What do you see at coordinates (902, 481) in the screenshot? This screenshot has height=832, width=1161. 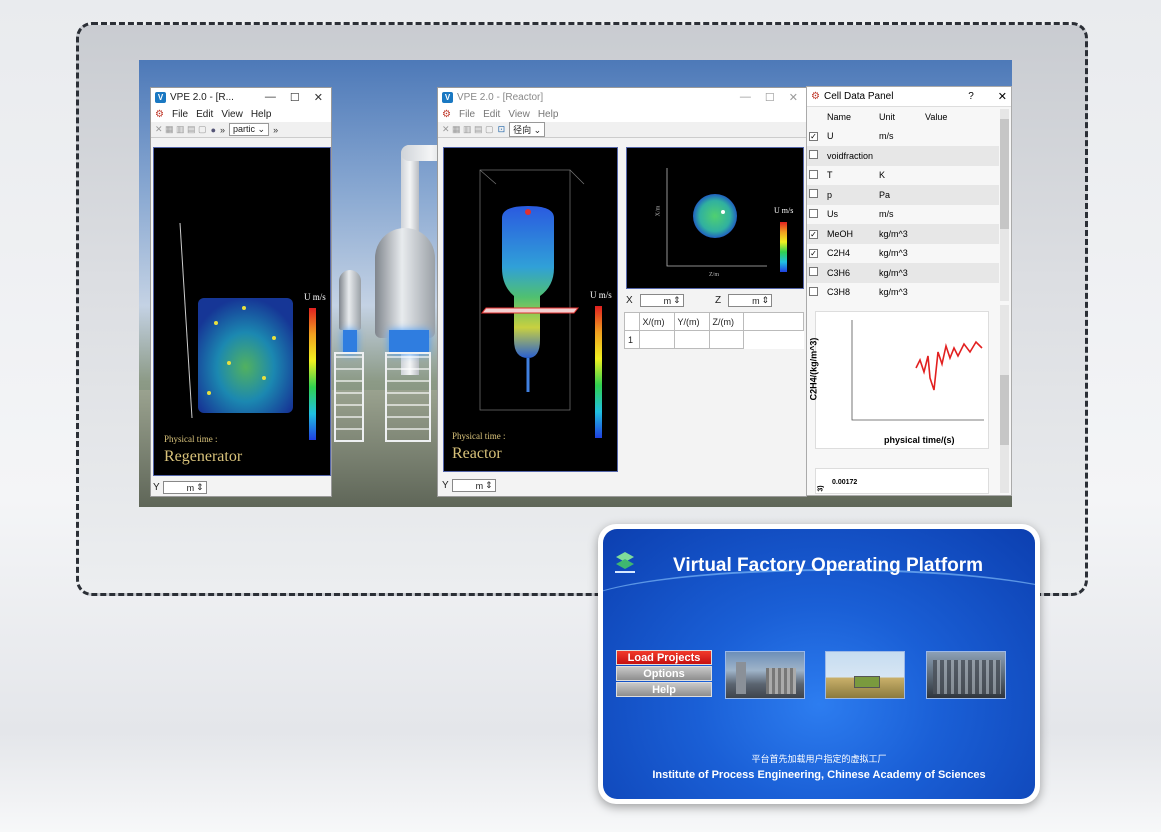 I see `second-plot: 0.00172 3)` at bounding box center [902, 481].